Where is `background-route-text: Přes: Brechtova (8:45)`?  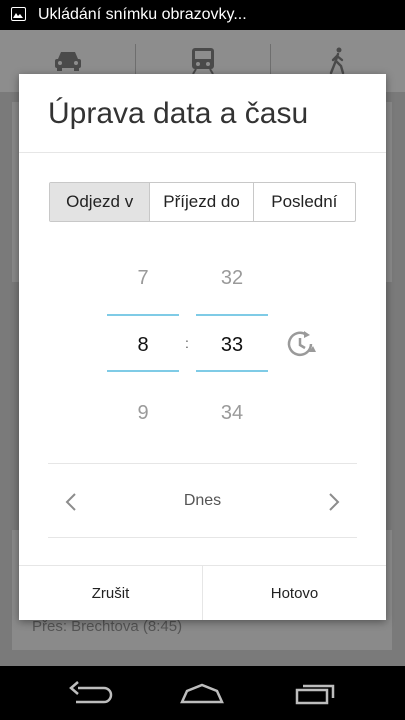
background-route-text: Přes: Brechtova (8:45) is located at coordinates (107, 626).